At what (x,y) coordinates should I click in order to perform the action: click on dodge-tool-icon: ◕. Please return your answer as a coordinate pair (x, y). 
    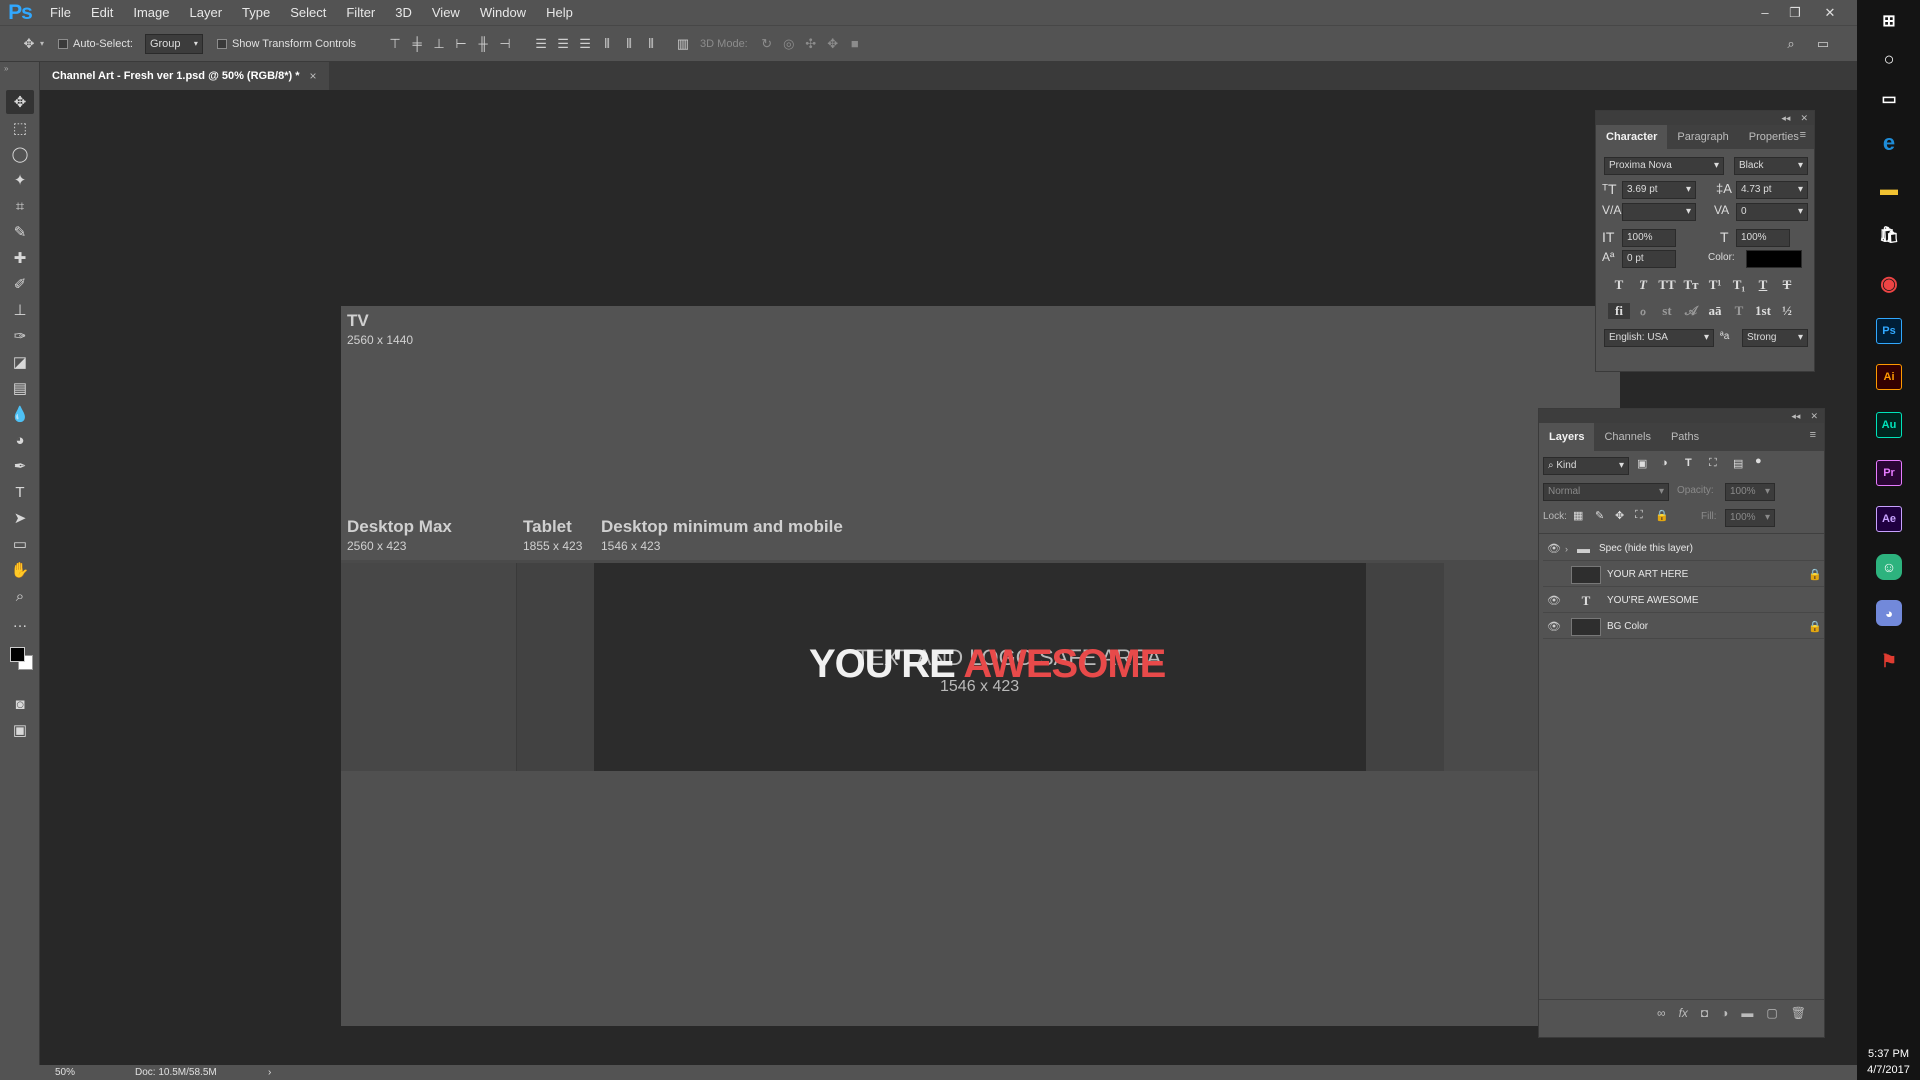
    Looking at the image, I should click on (20, 440).